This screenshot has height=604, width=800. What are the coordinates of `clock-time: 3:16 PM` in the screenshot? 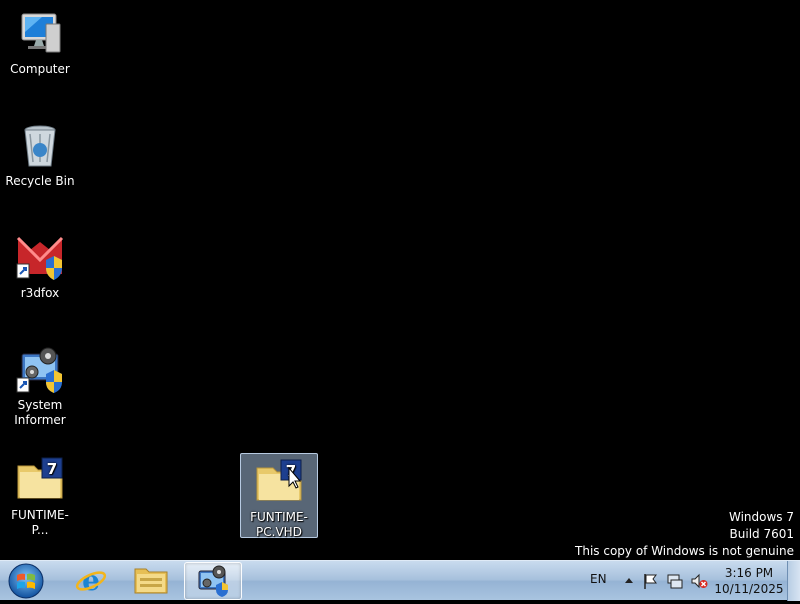 It's located at (749, 573).